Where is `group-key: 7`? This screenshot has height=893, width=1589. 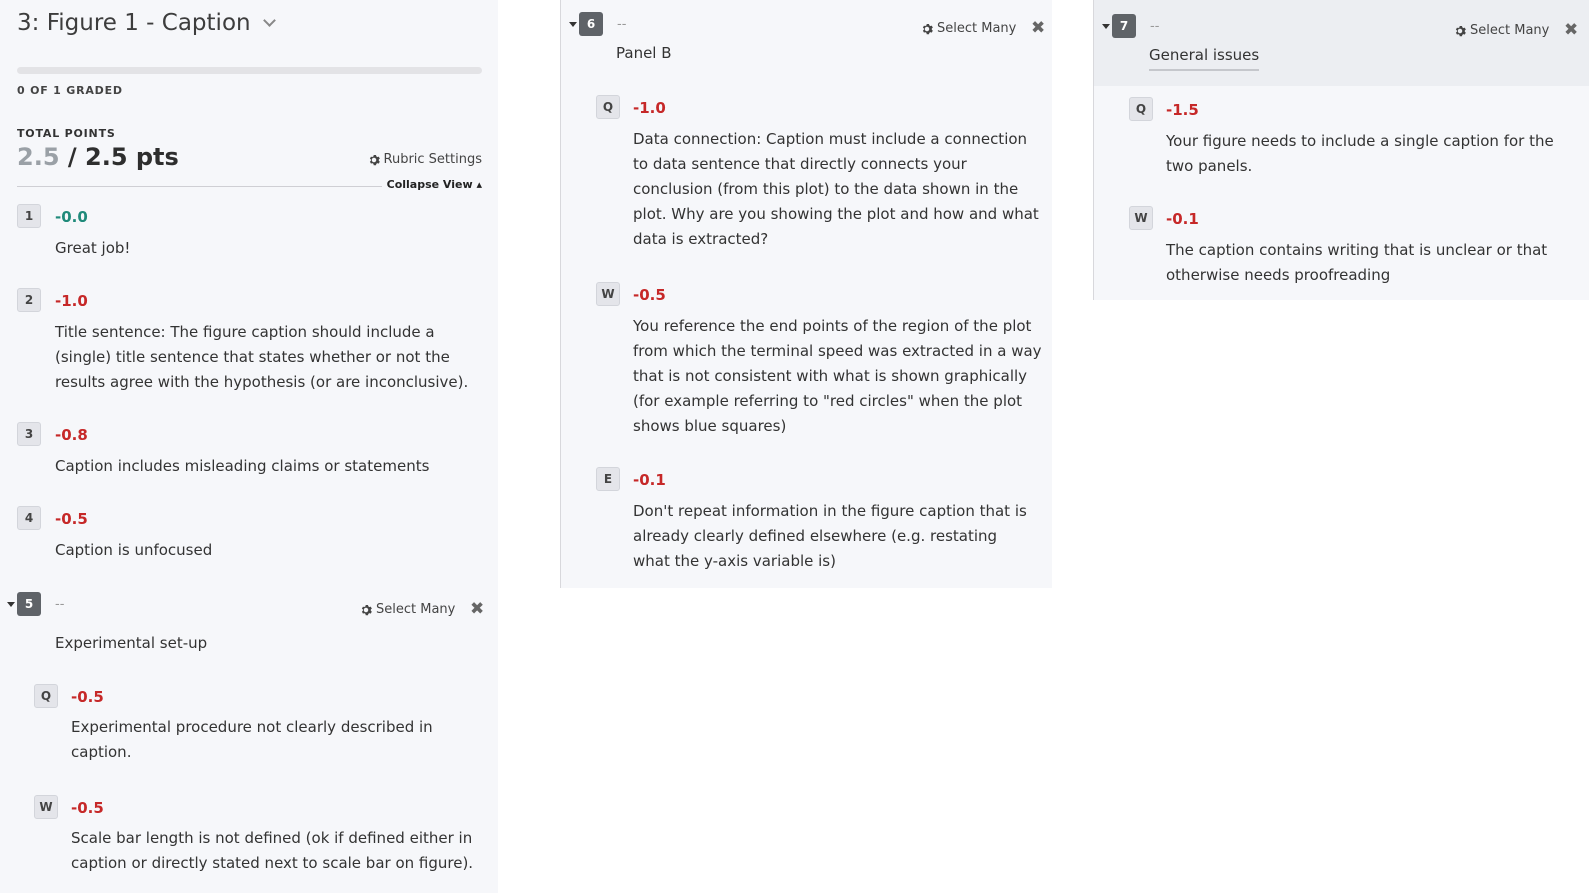 group-key: 7 is located at coordinates (1124, 26).